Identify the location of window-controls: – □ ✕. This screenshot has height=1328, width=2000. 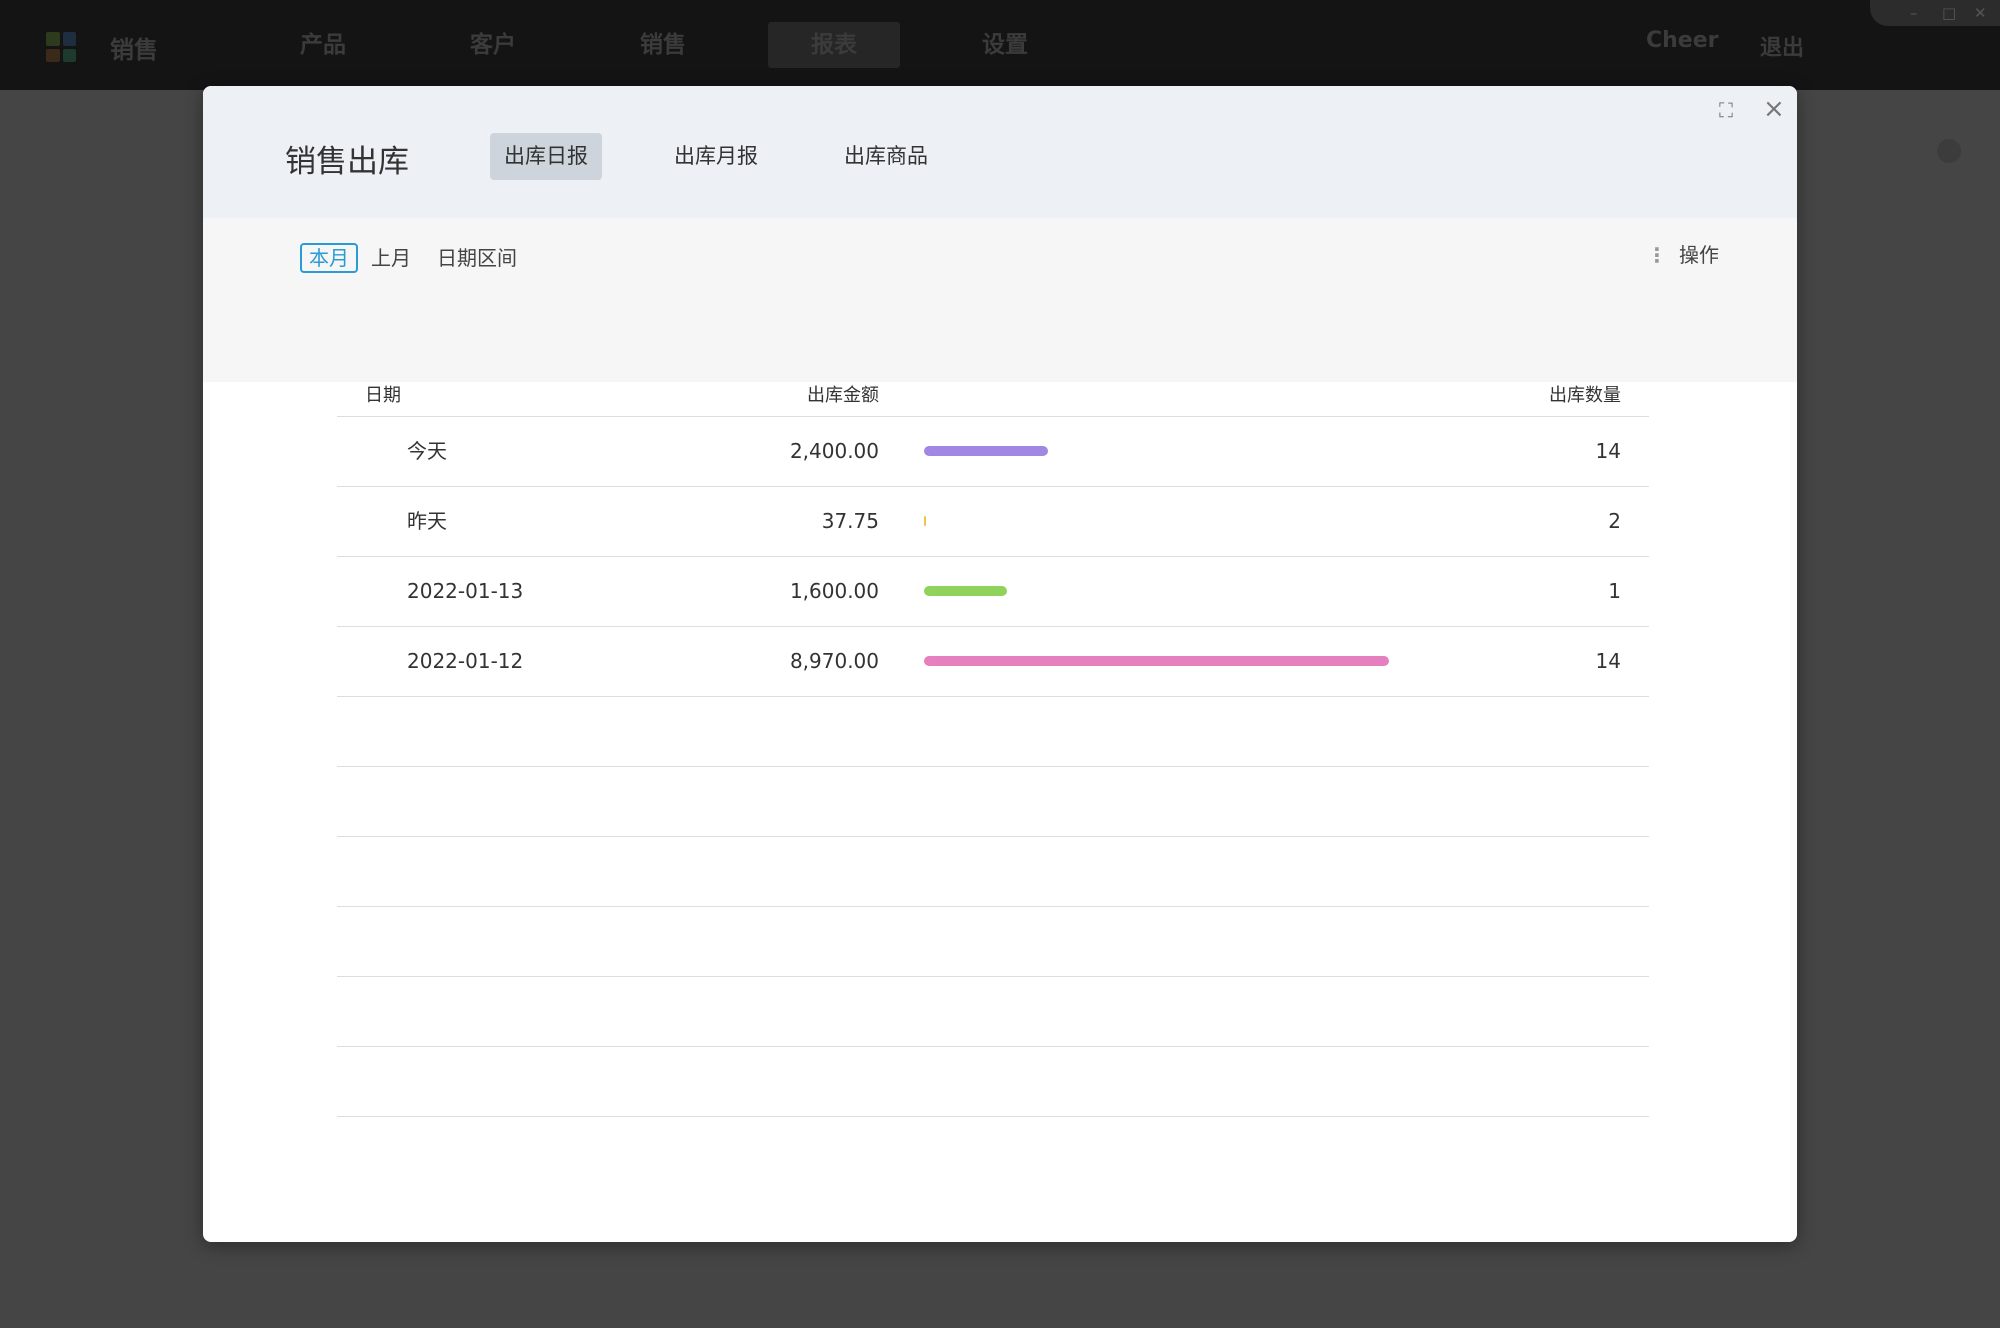
(1935, 13).